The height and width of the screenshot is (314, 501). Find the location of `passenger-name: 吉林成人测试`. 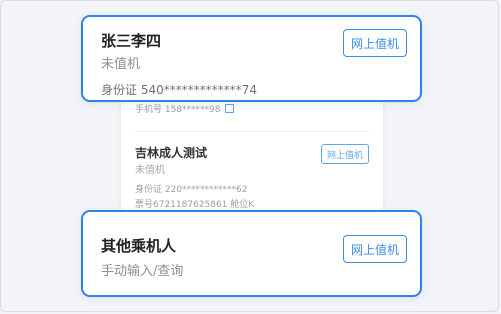

passenger-name: 吉林成人测试 is located at coordinates (171, 153).